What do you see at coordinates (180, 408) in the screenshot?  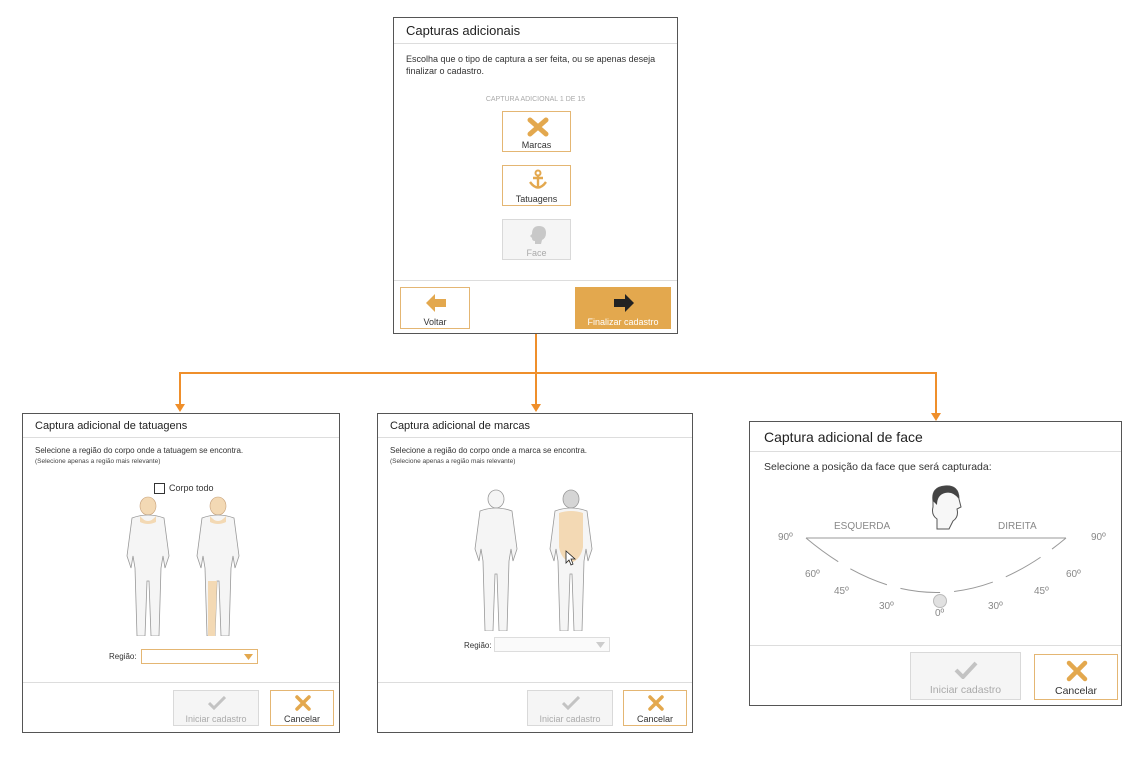 I see `connector-left-arrow` at bounding box center [180, 408].